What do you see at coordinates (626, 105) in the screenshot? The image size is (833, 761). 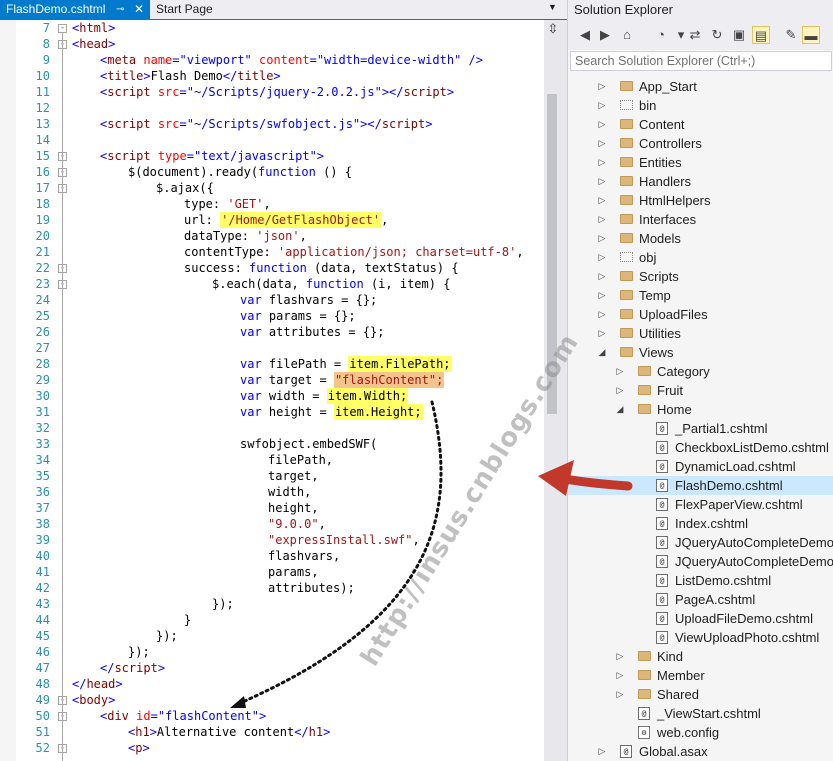 I see `hidden-folder-icon` at bounding box center [626, 105].